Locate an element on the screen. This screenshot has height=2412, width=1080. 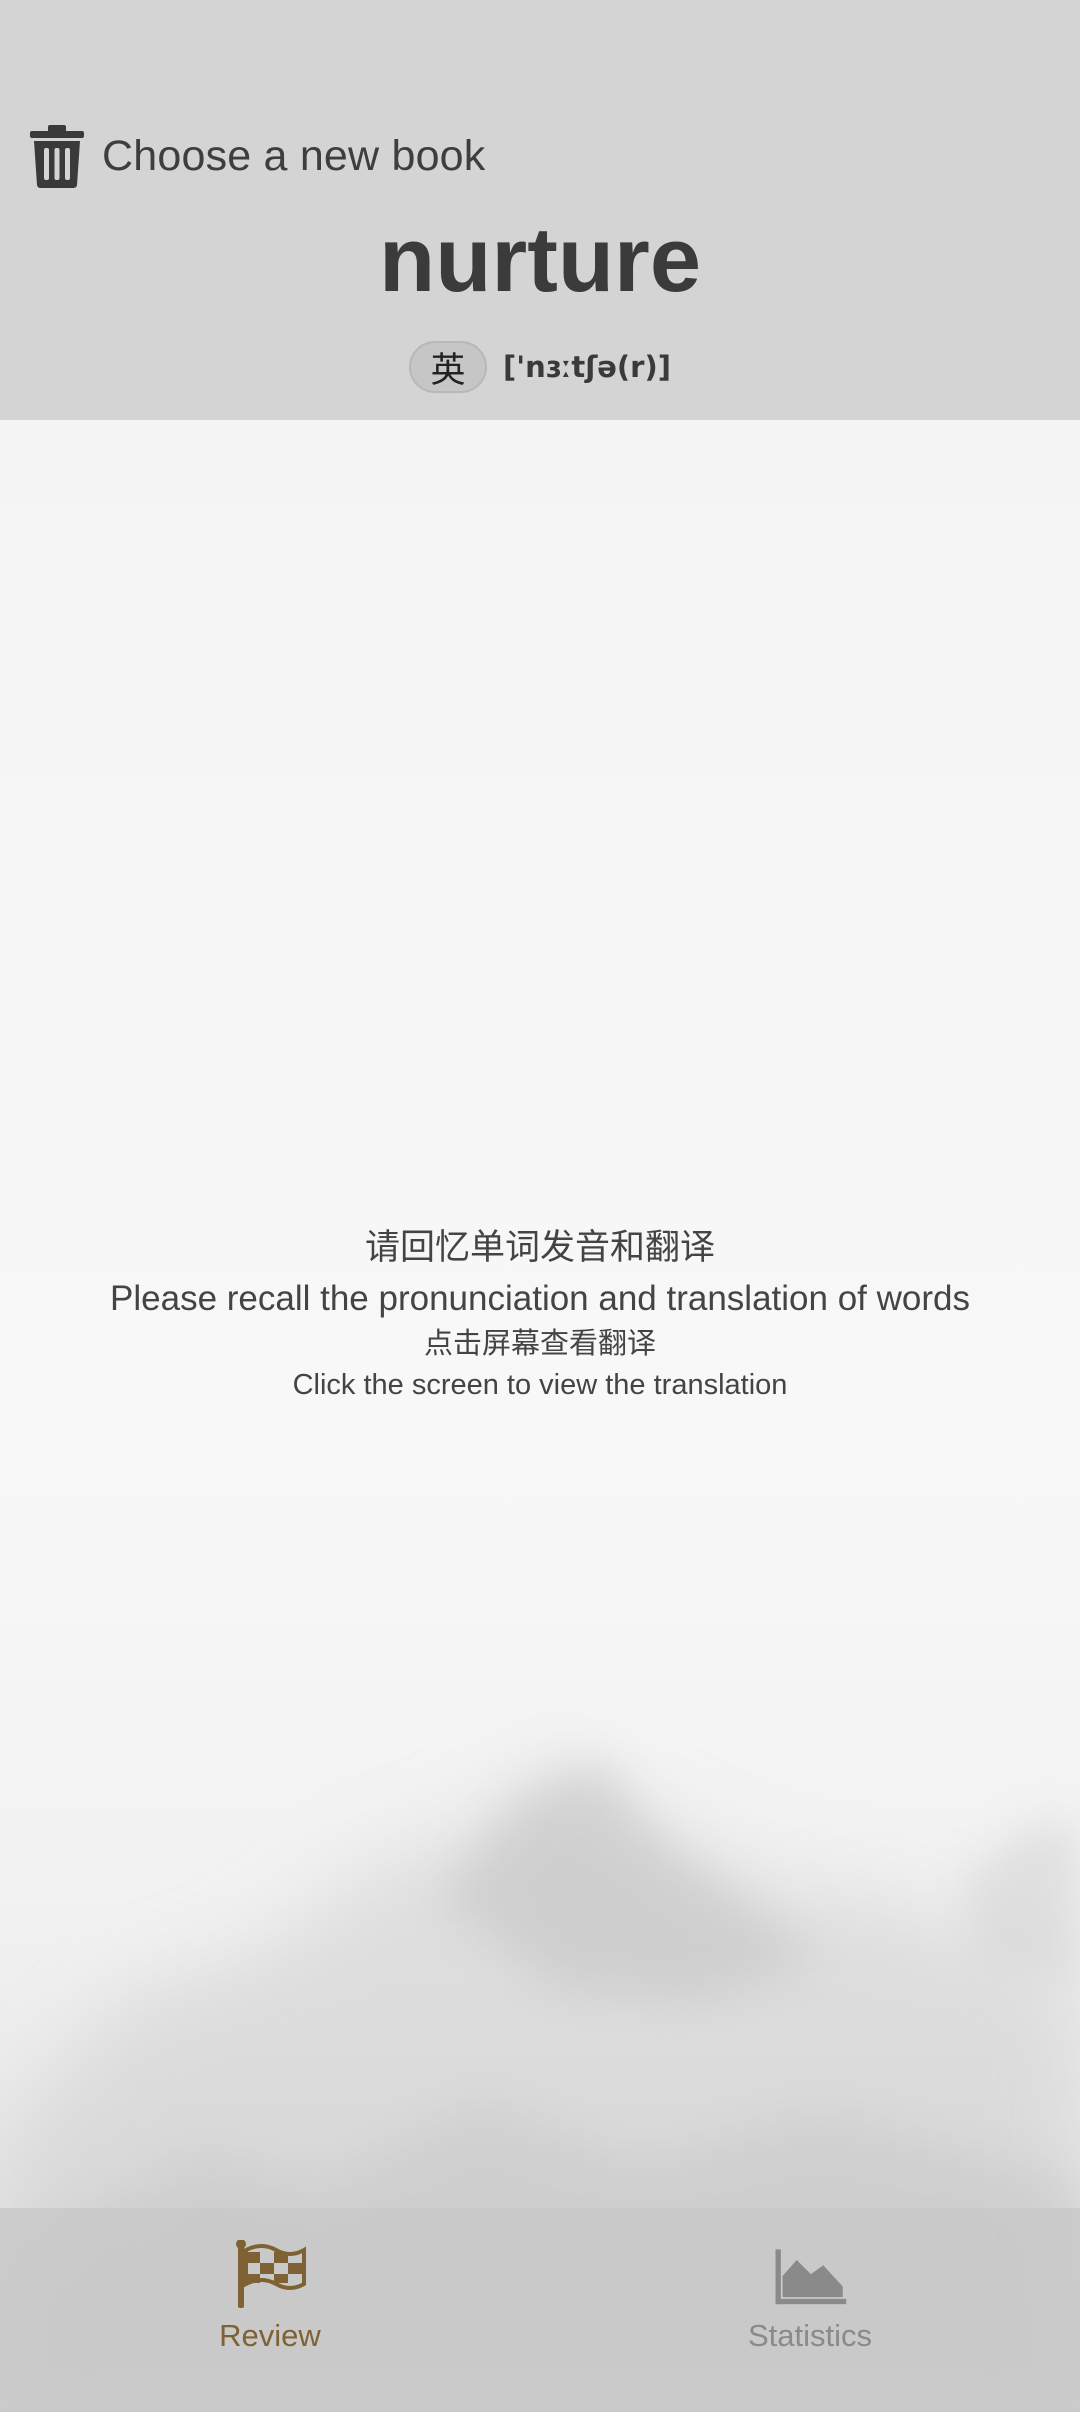
current-word: nurture is located at coordinates (540, 260).